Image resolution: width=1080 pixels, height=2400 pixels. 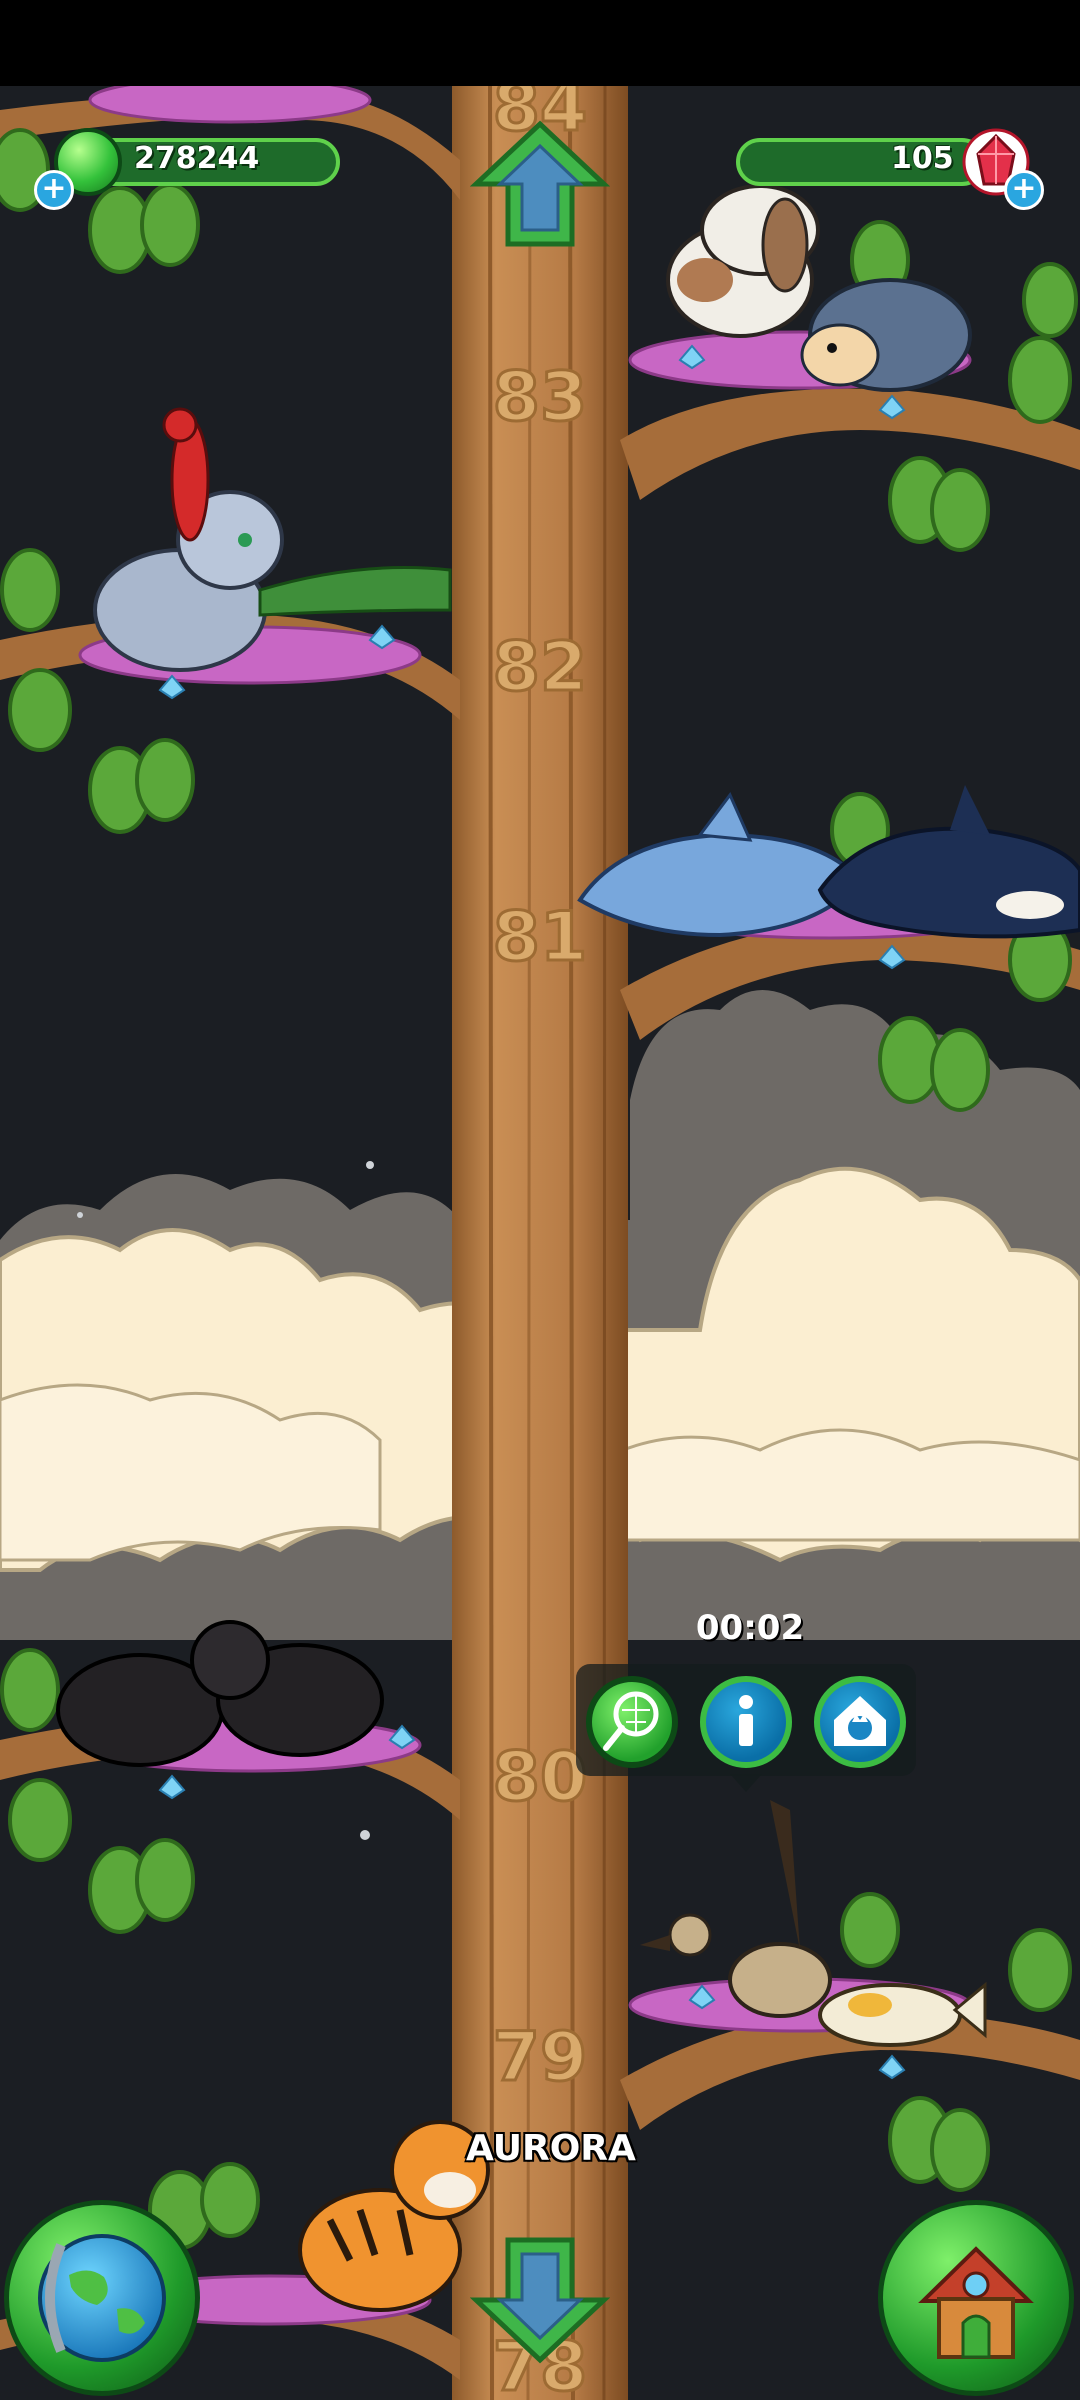 What do you see at coordinates (540, 2057) in the screenshot?
I see `floor-number-79: 79` at bounding box center [540, 2057].